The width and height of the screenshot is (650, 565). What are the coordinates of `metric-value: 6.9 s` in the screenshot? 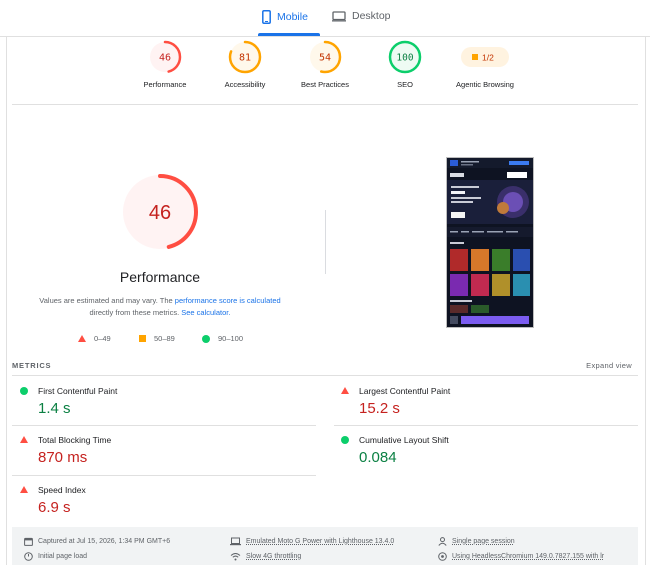 It's located at (54, 507).